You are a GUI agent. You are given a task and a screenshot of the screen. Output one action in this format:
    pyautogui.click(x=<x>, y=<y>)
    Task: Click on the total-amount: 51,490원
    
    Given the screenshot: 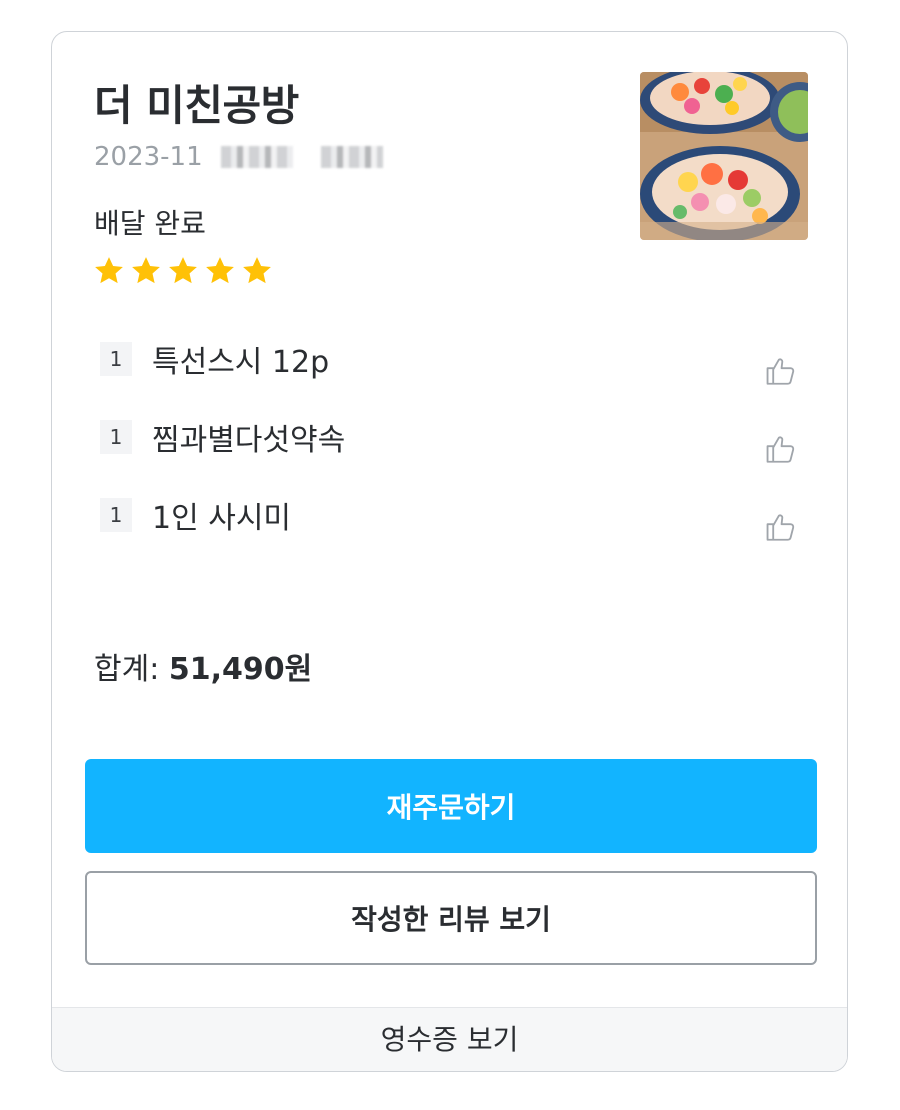 What is the action you would take?
    pyautogui.click(x=240, y=669)
    